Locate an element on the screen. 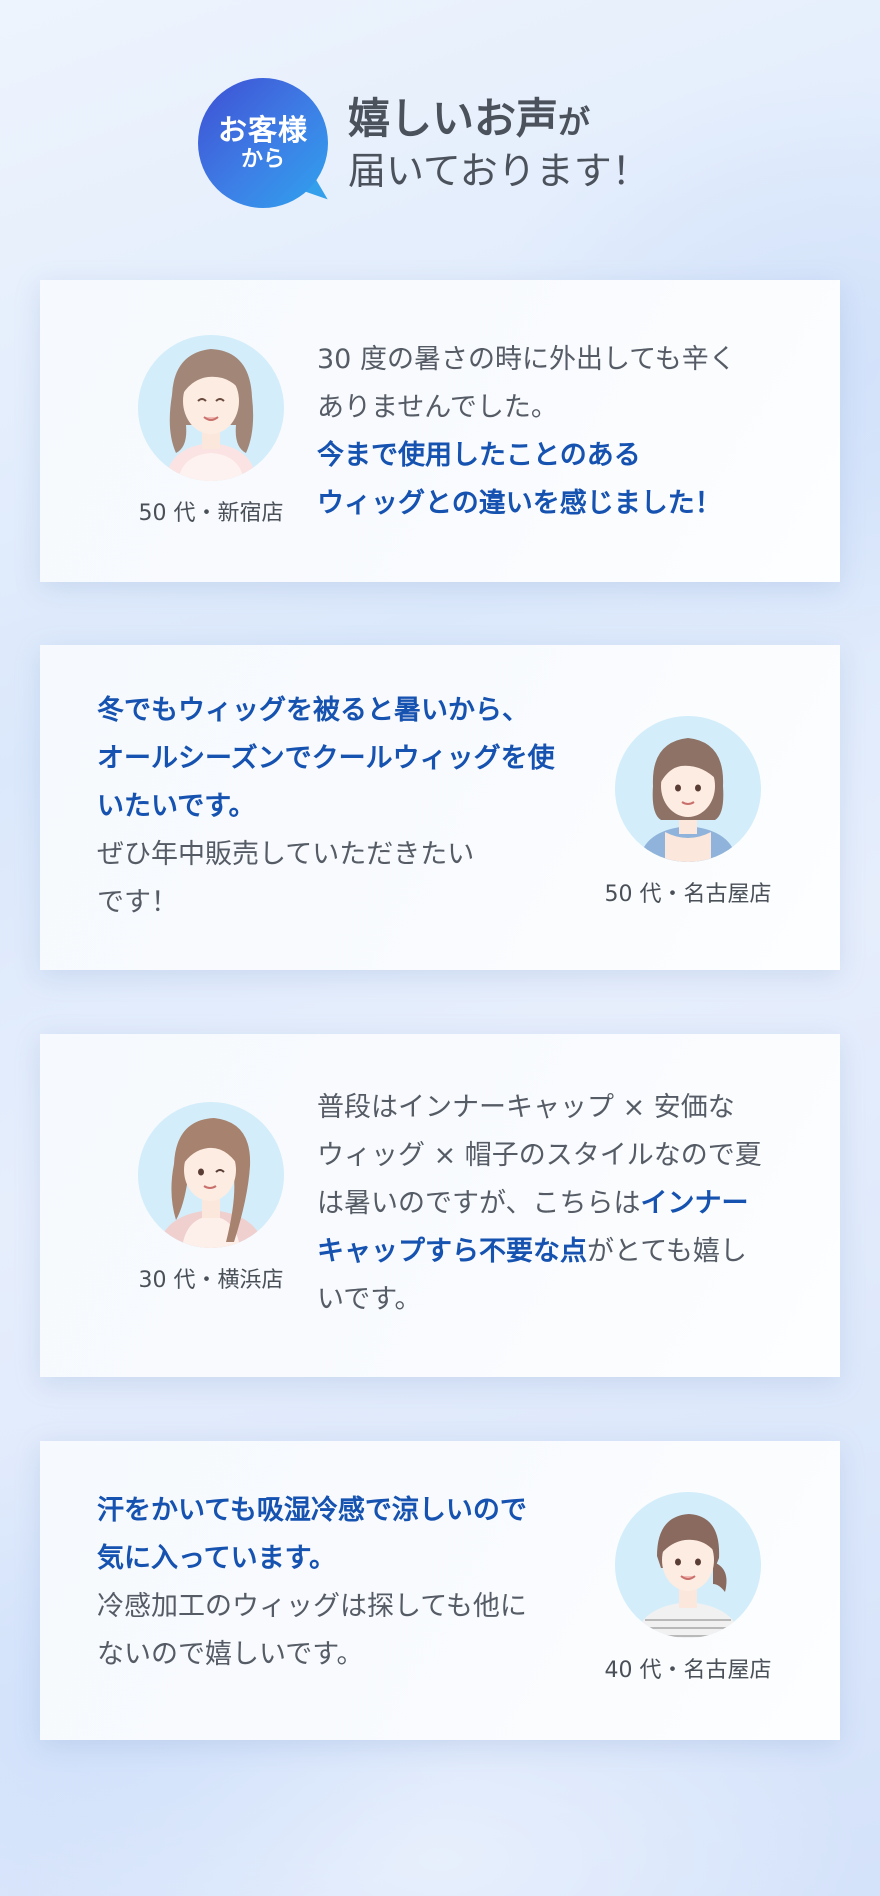  speech-bubble-badge: お客様 から is located at coordinates (267, 143).